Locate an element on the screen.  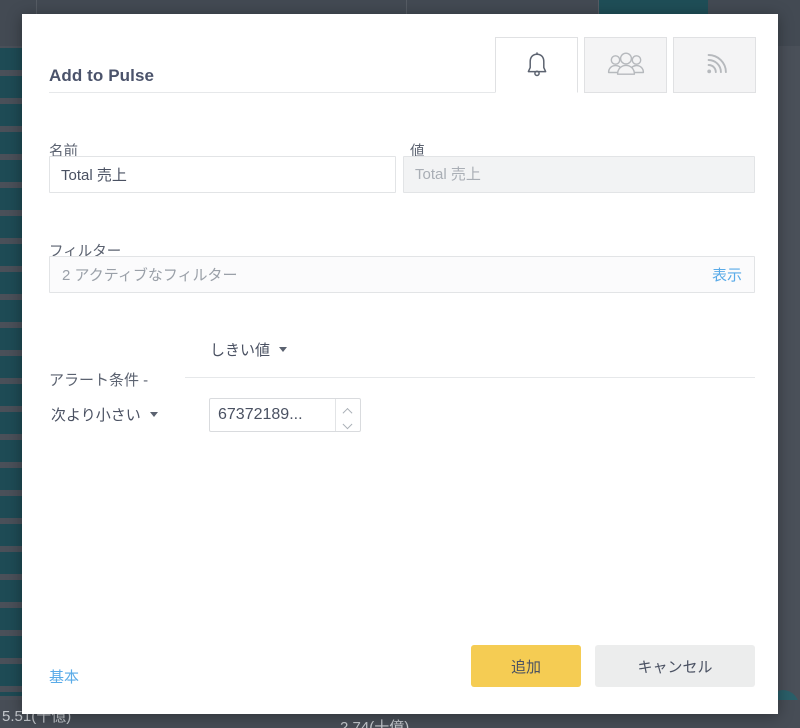
tab-broadcast is located at coordinates (714, 65).